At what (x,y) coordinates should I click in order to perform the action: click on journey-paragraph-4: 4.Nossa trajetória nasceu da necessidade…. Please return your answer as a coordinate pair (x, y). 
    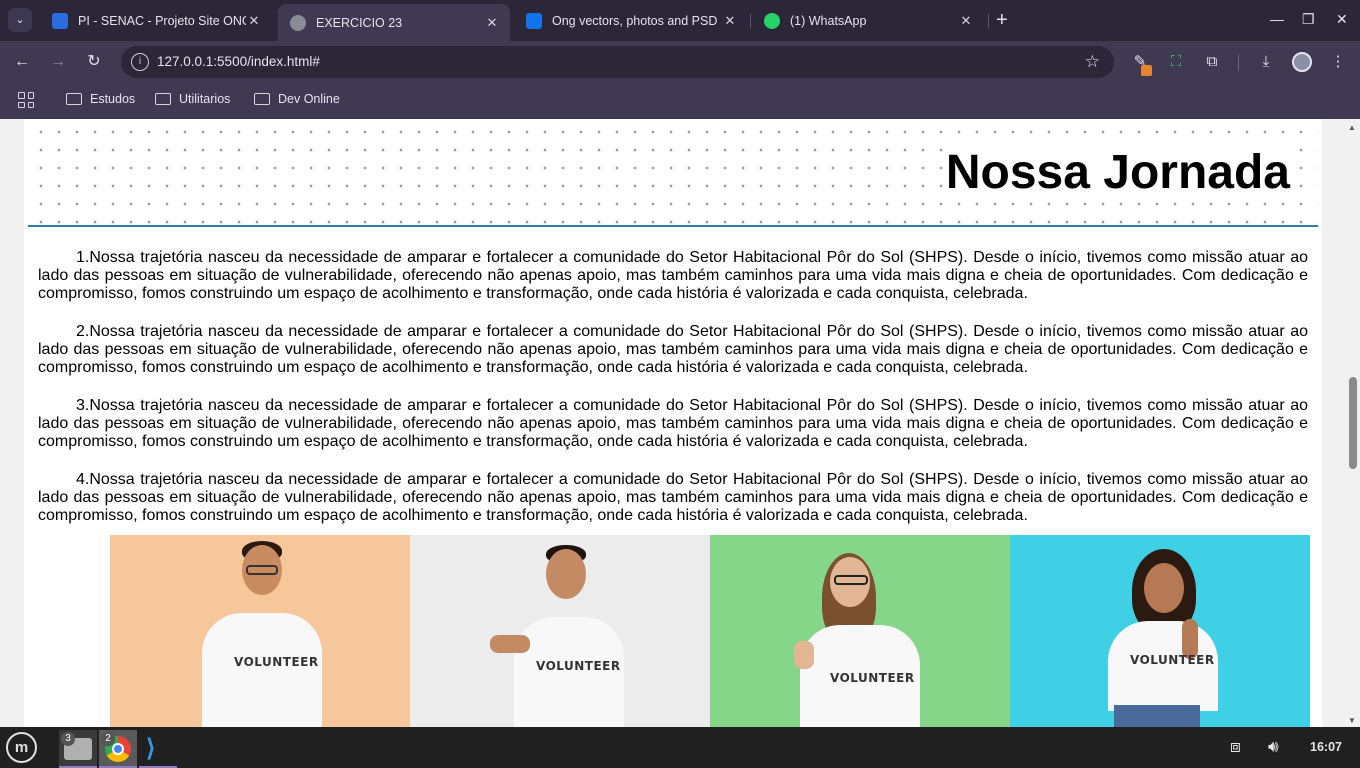
    Looking at the image, I should click on (673, 497).